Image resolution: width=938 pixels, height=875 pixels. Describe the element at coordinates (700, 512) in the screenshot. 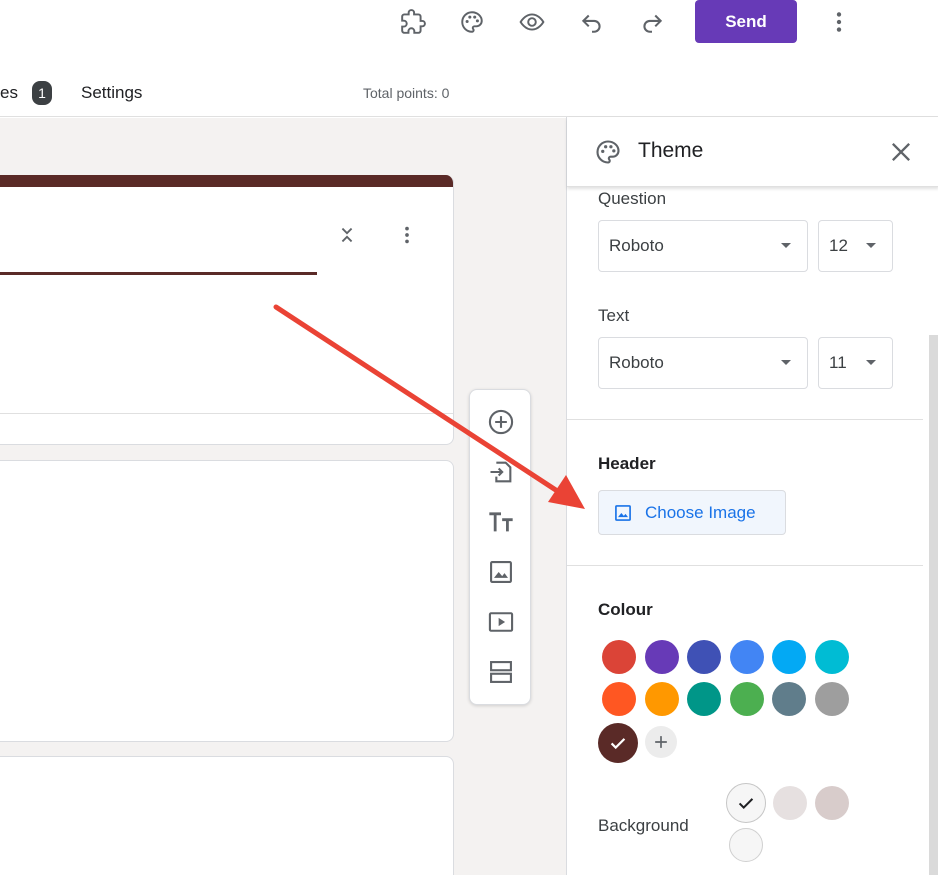

I see `choose-image-label: Choose Image` at that location.